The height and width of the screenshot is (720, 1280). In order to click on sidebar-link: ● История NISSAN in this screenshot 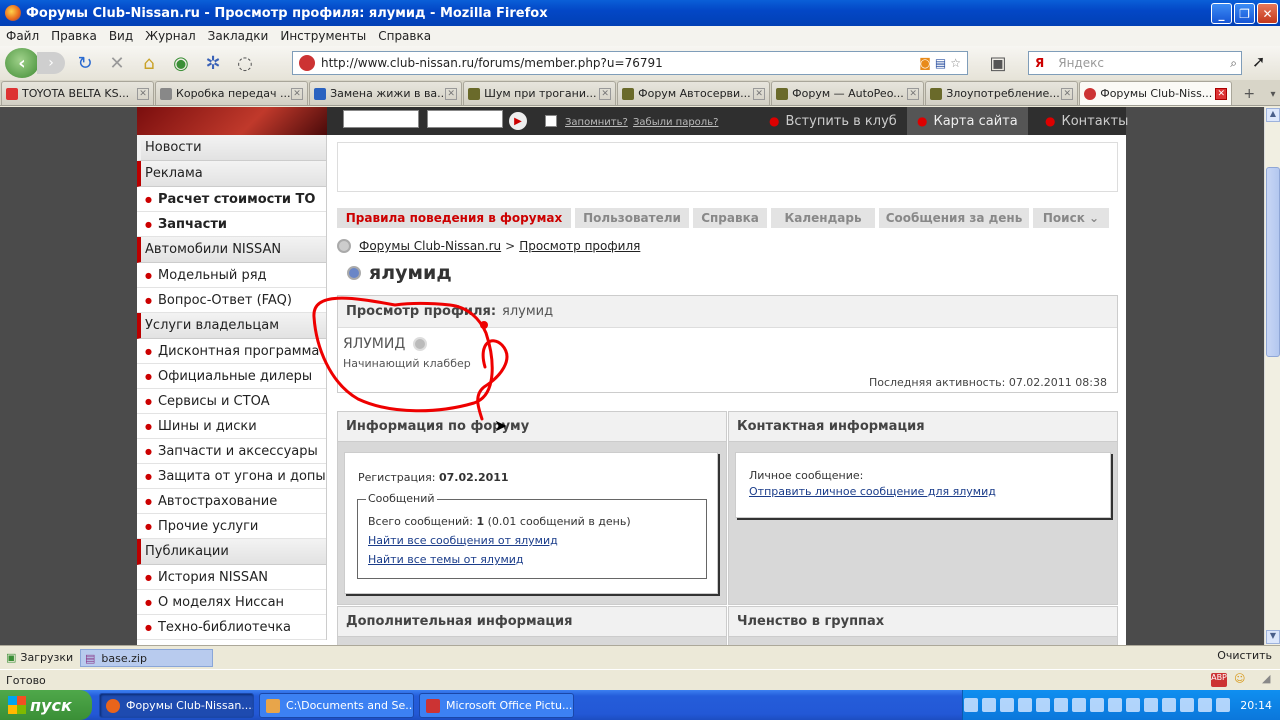, I will do `click(231, 577)`.